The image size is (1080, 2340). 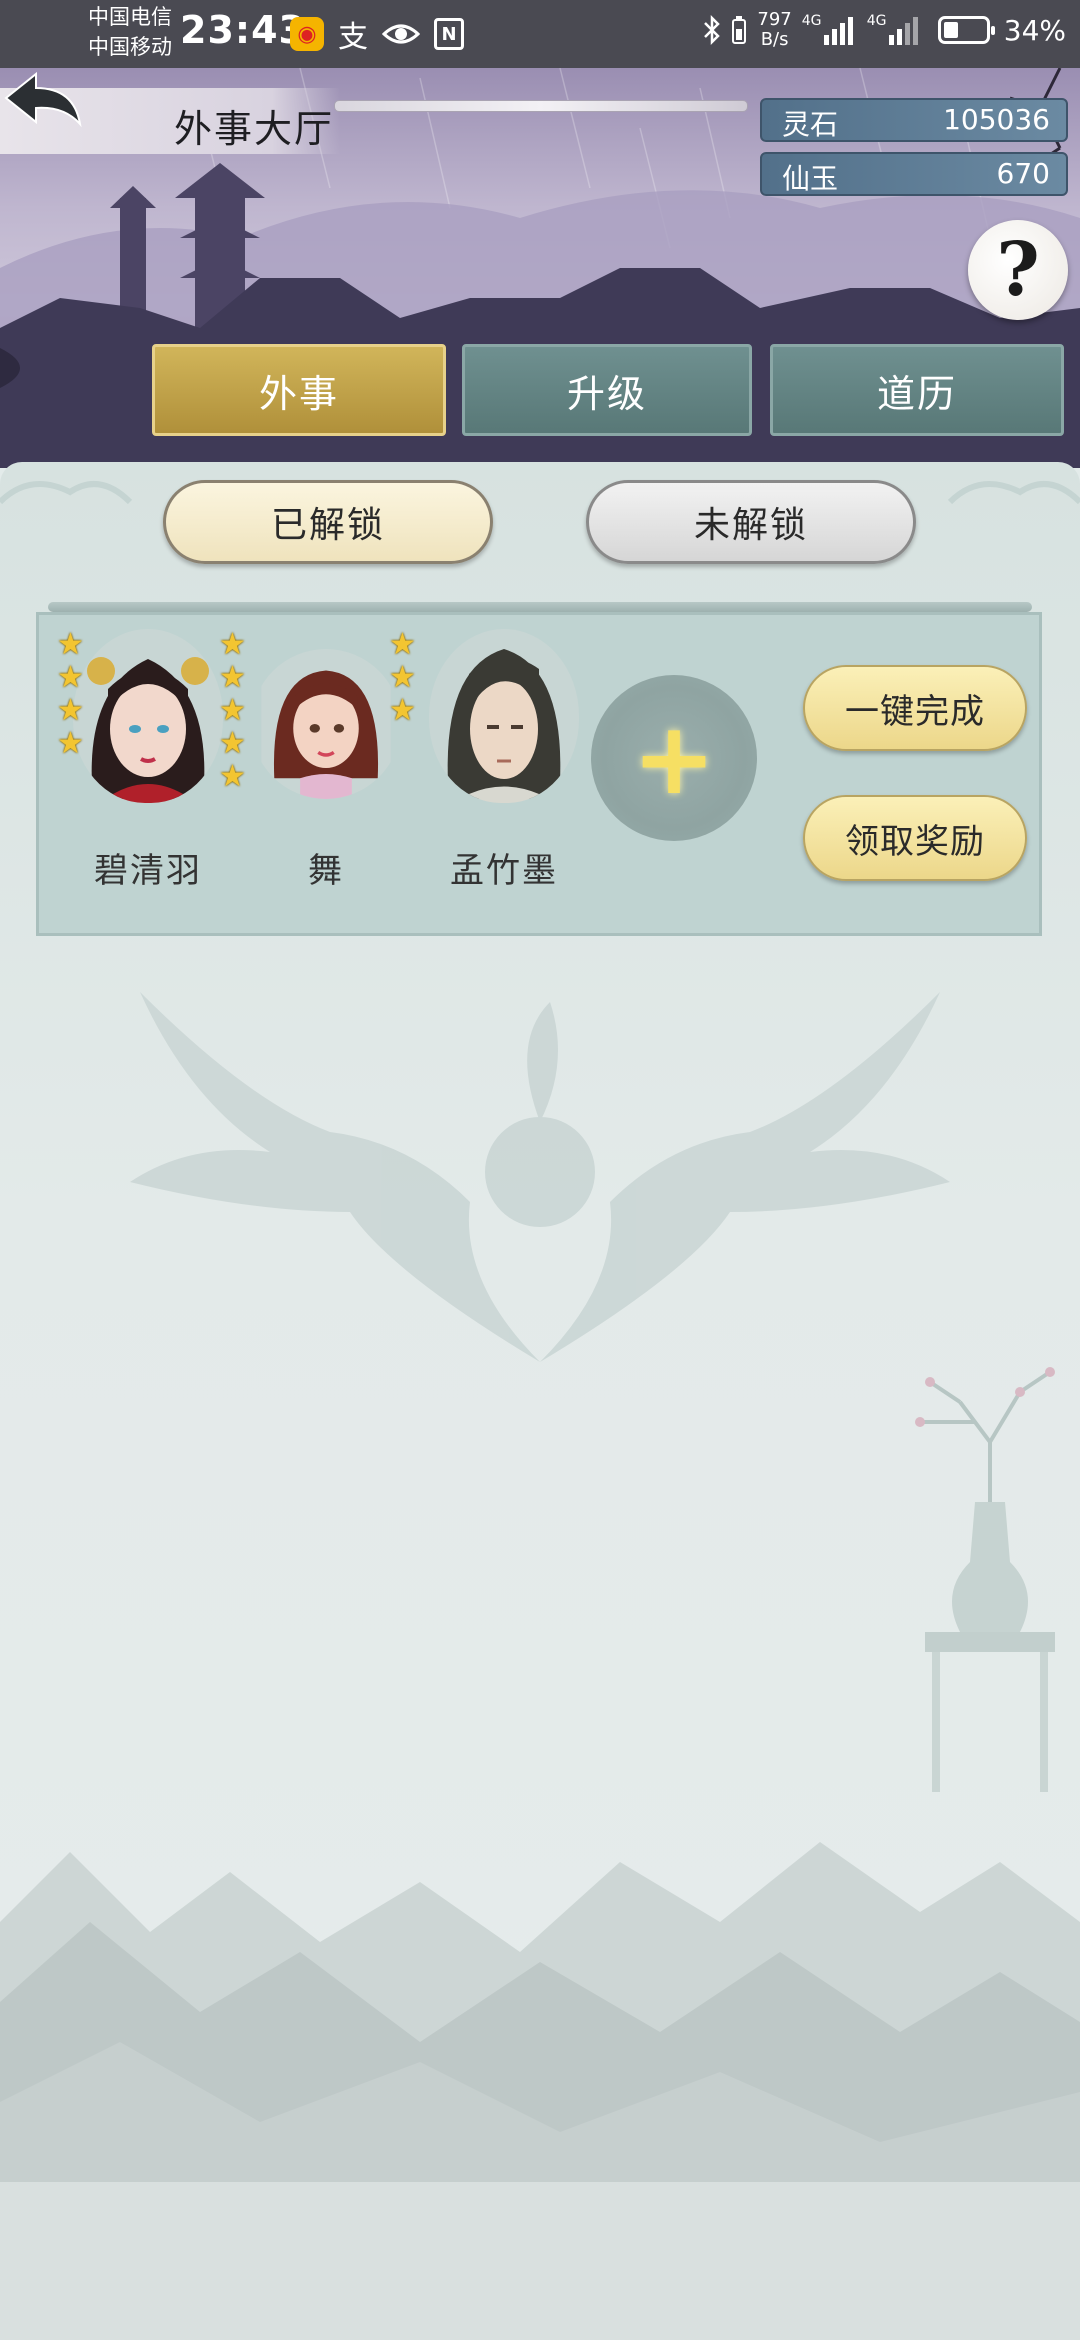 What do you see at coordinates (1034, 30) in the screenshot?
I see `battery-percent: 34%` at bounding box center [1034, 30].